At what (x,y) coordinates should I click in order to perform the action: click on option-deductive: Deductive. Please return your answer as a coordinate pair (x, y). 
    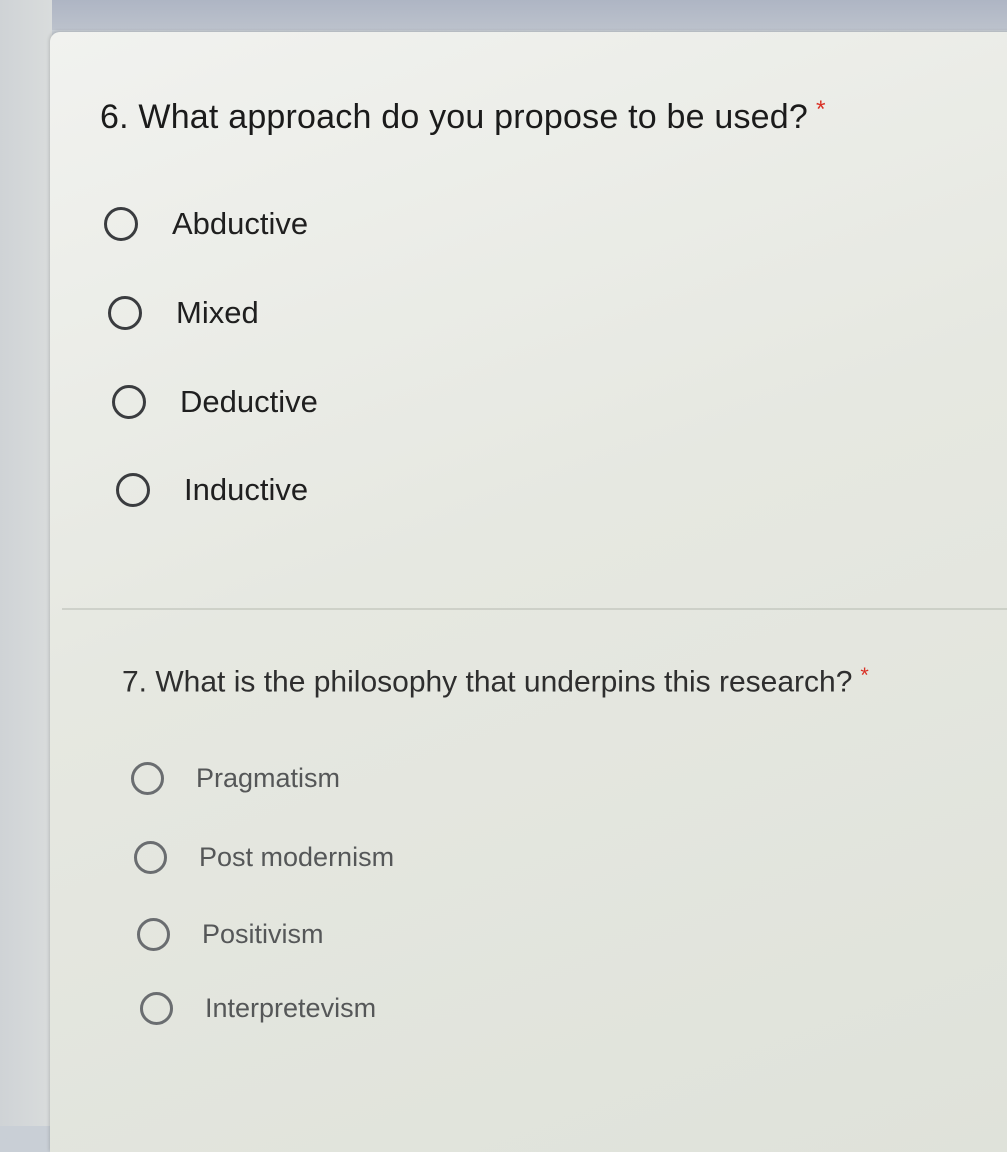
    Looking at the image, I should click on (215, 402).